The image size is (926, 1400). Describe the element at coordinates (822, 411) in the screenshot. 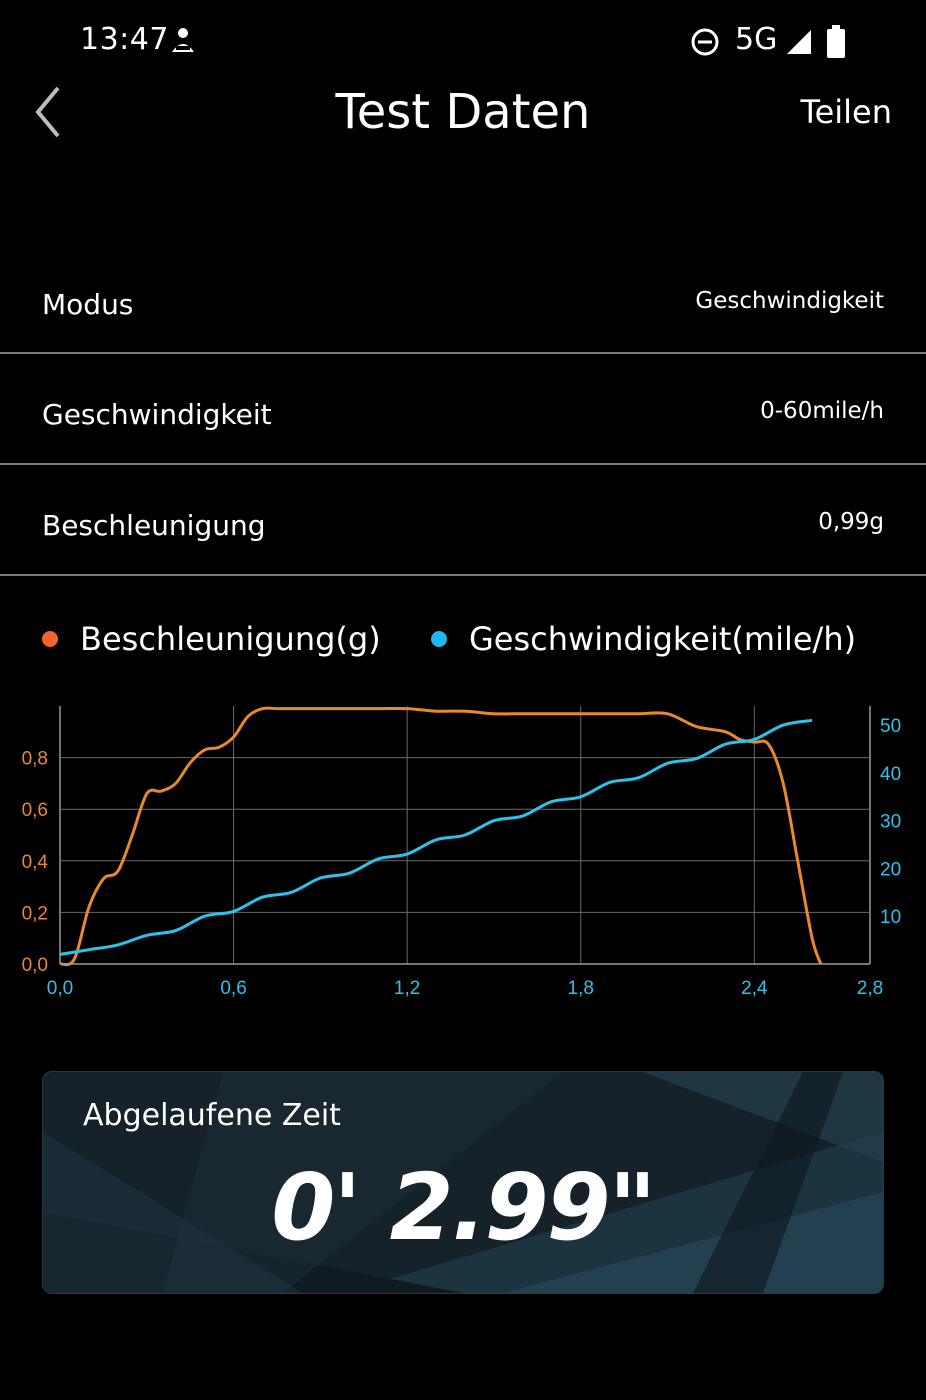

I see `row-value: 0-60mile/h` at that location.